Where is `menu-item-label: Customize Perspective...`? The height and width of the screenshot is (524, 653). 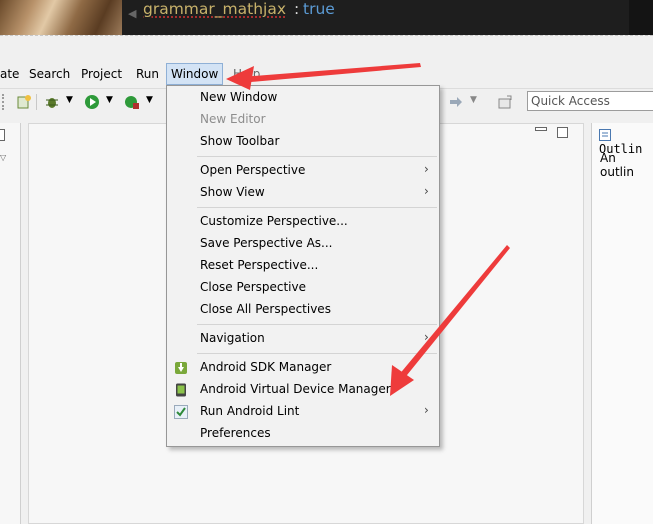 menu-item-label: Customize Perspective... is located at coordinates (274, 221).